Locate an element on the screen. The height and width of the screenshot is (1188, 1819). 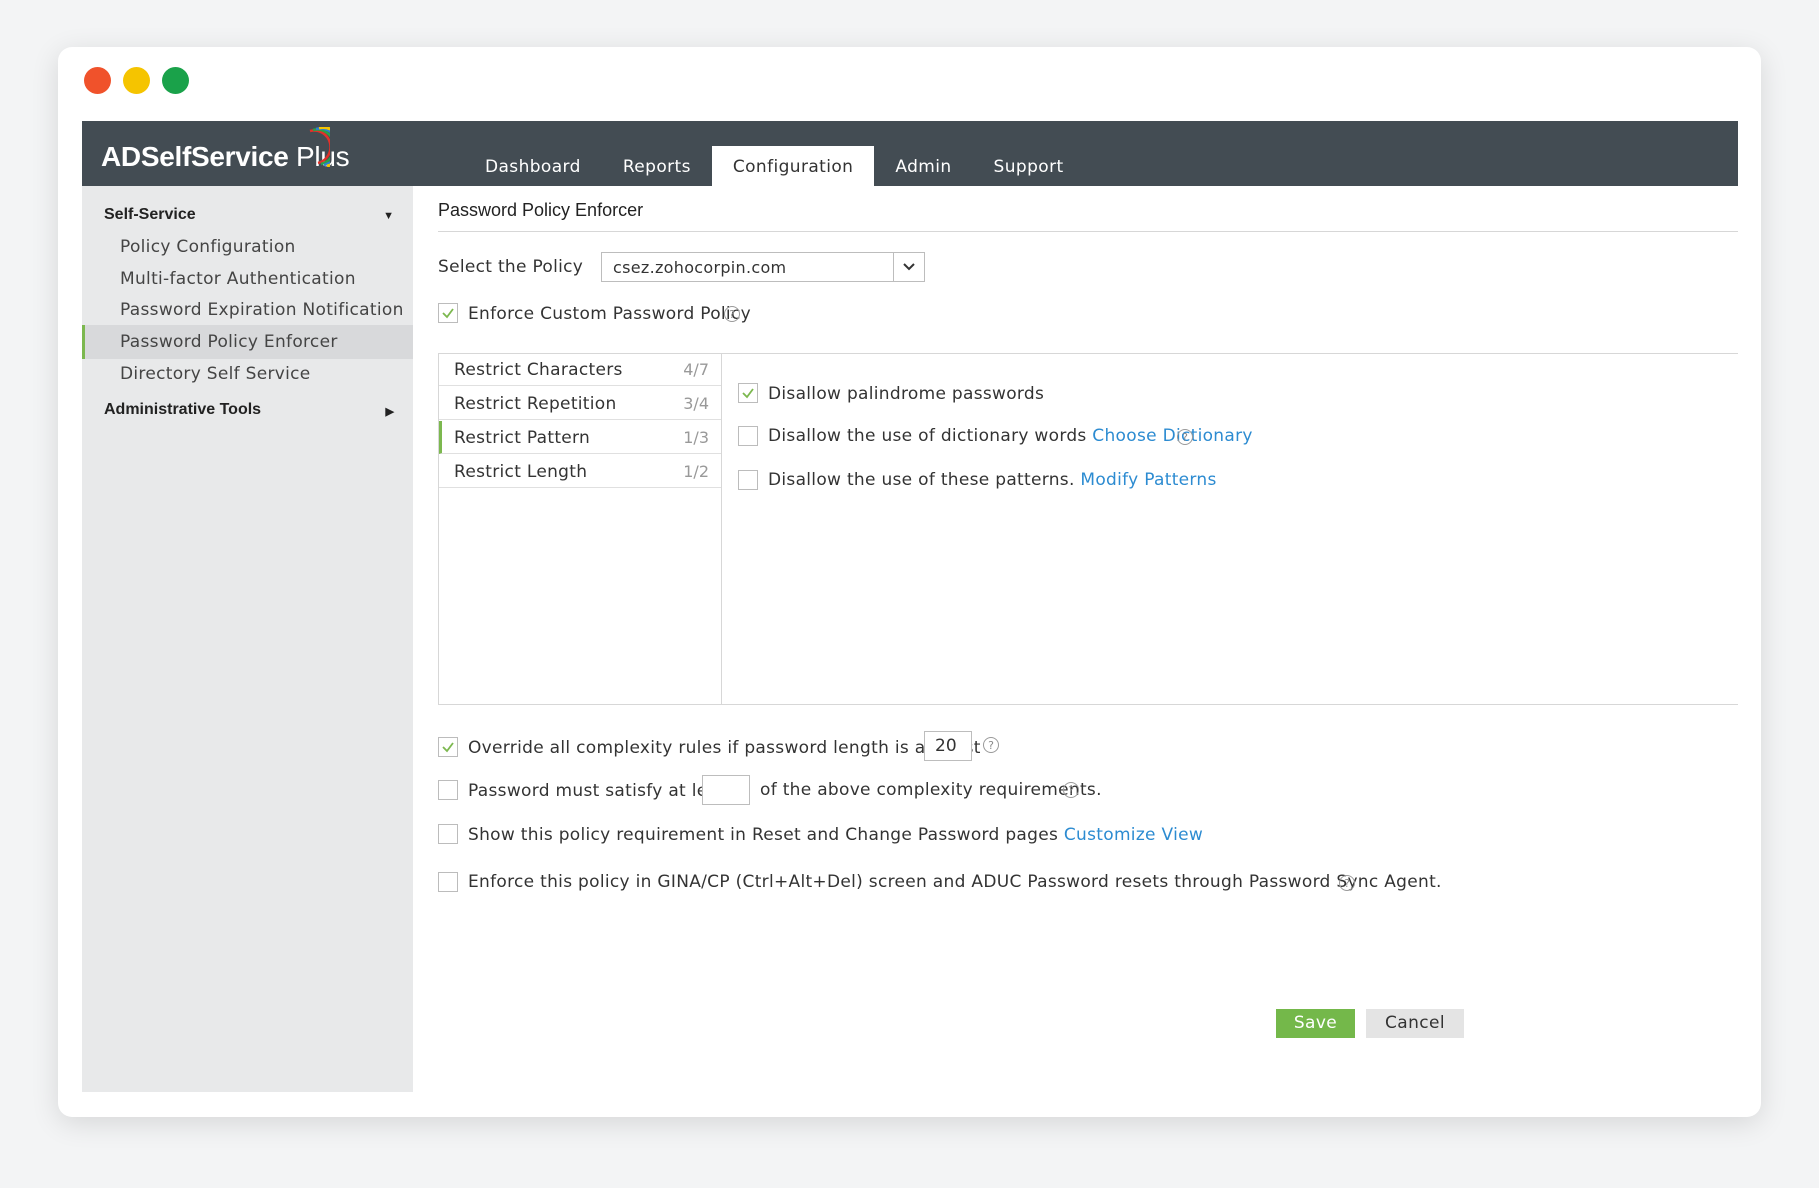
rule-item-restrict-length: Restrict Length 1/2 is located at coordinates (580, 471).